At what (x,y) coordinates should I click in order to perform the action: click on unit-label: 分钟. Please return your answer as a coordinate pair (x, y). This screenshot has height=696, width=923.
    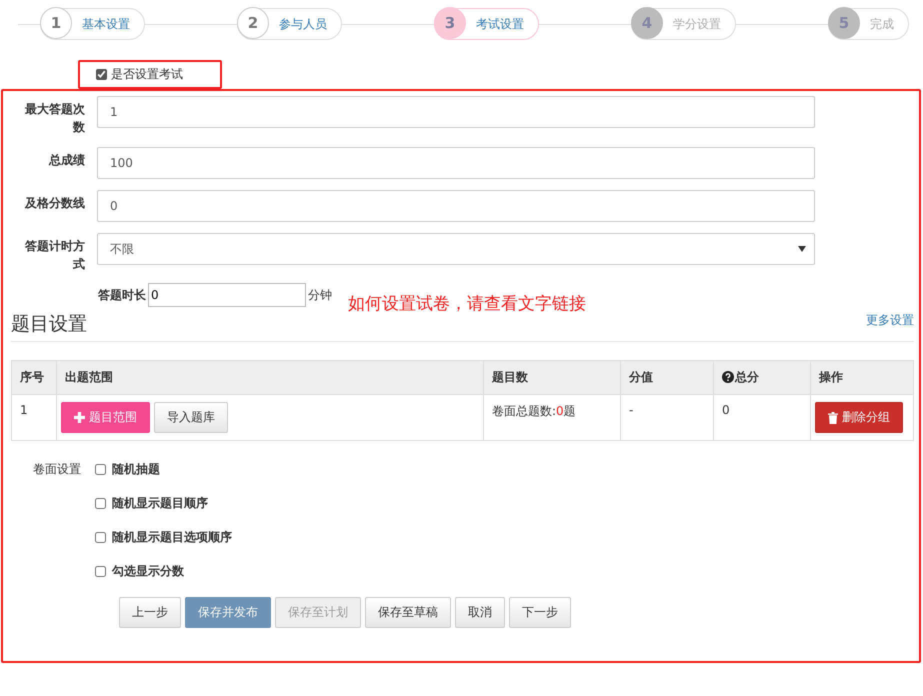
    Looking at the image, I should click on (320, 295).